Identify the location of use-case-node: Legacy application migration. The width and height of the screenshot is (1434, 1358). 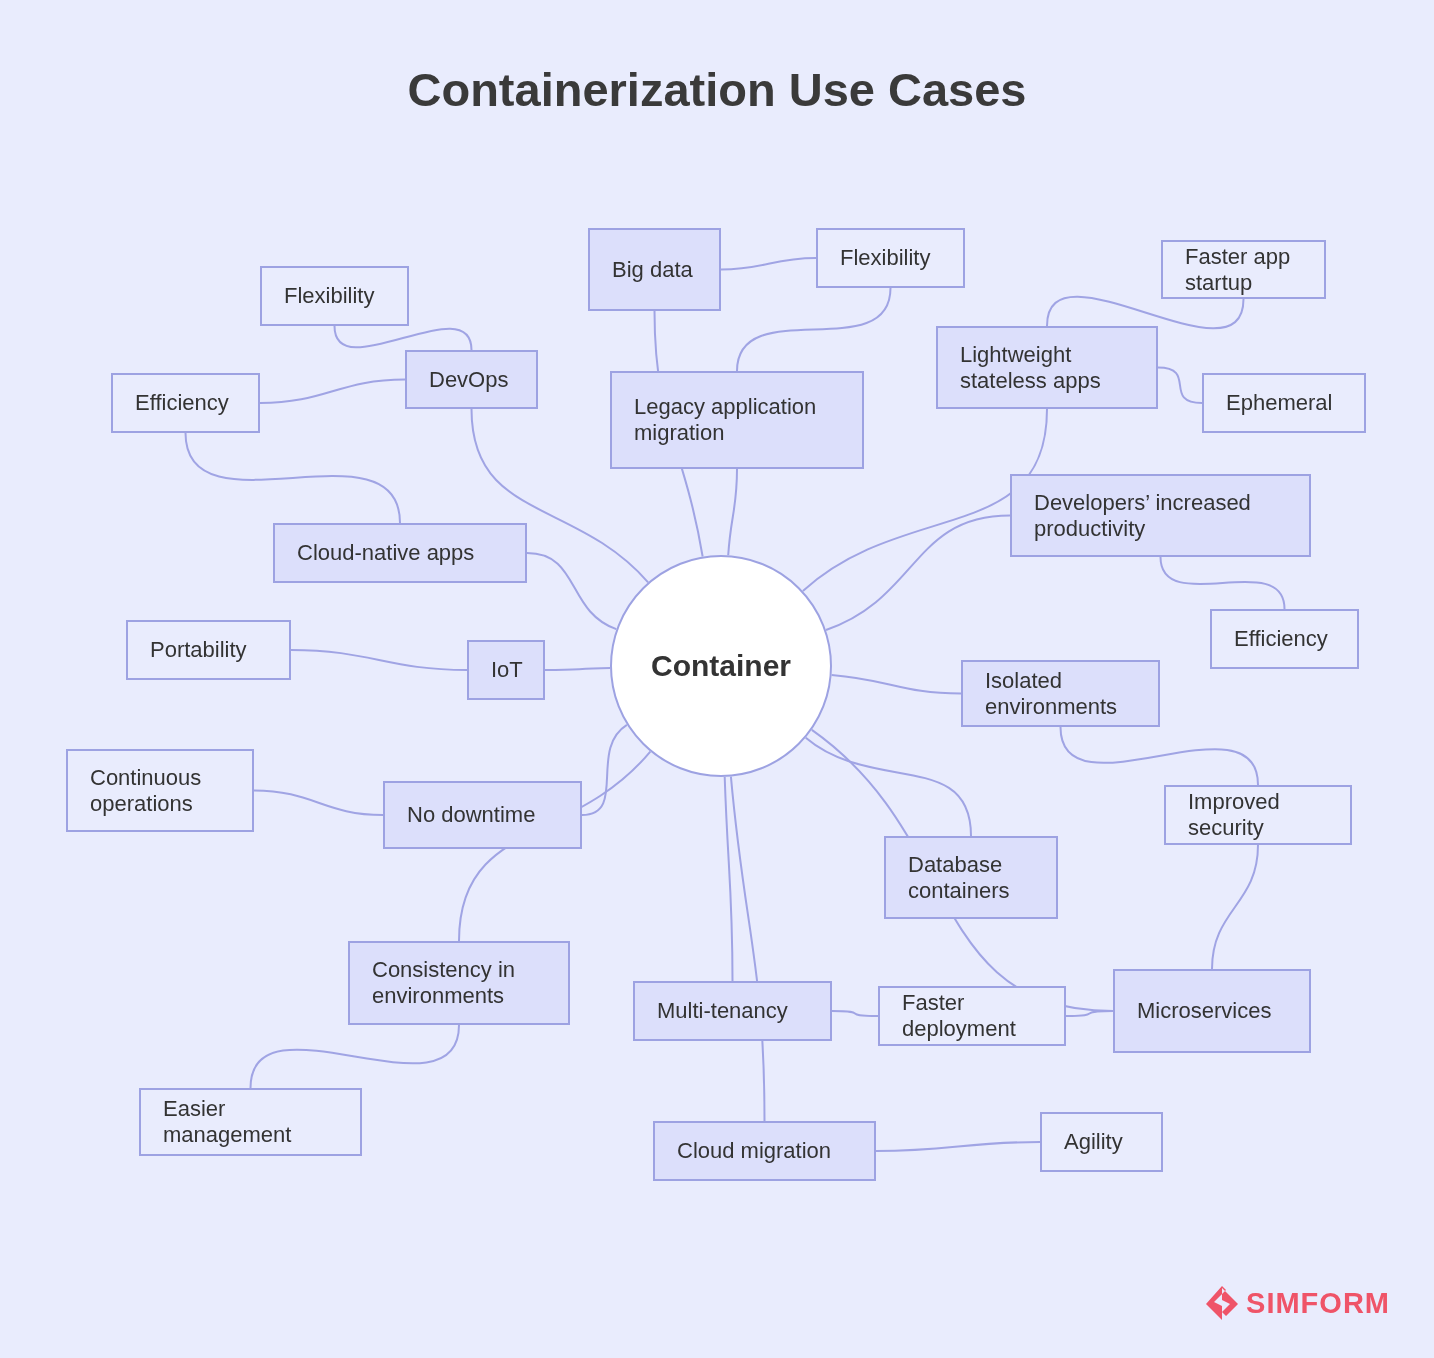
(737, 420).